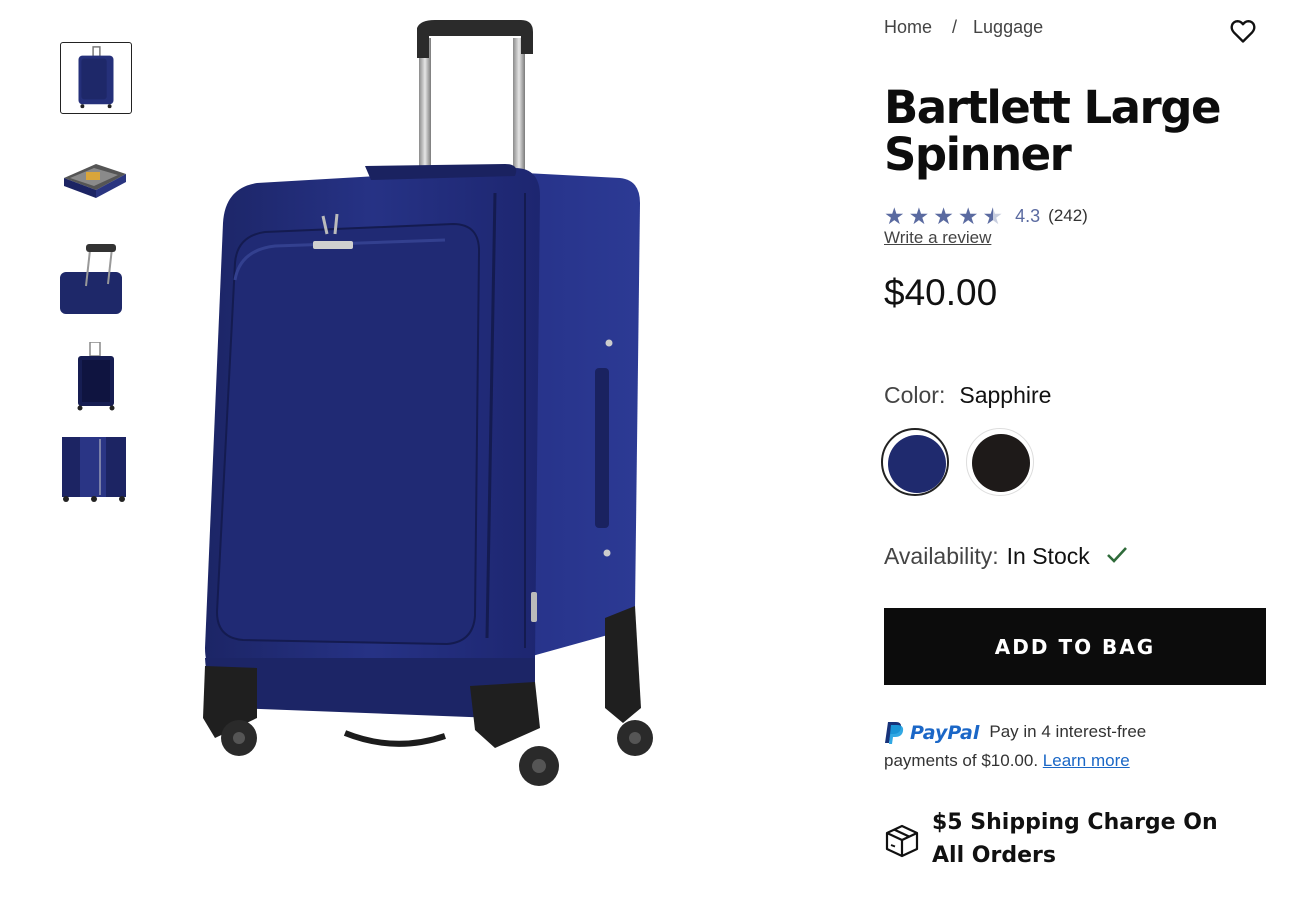  Describe the element at coordinates (941, 292) in the screenshot. I see `product-price: $40.00` at that location.